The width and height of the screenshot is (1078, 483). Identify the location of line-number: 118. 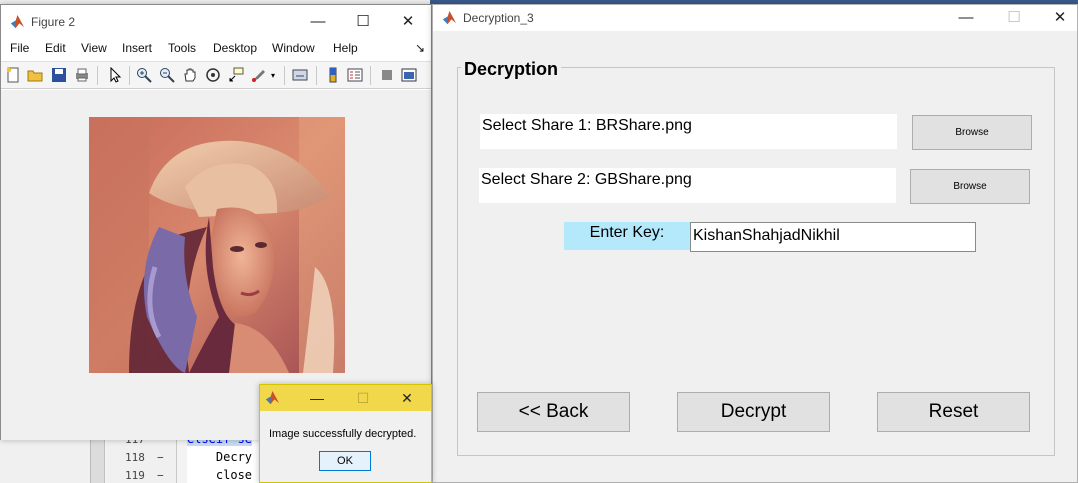
(135, 457).